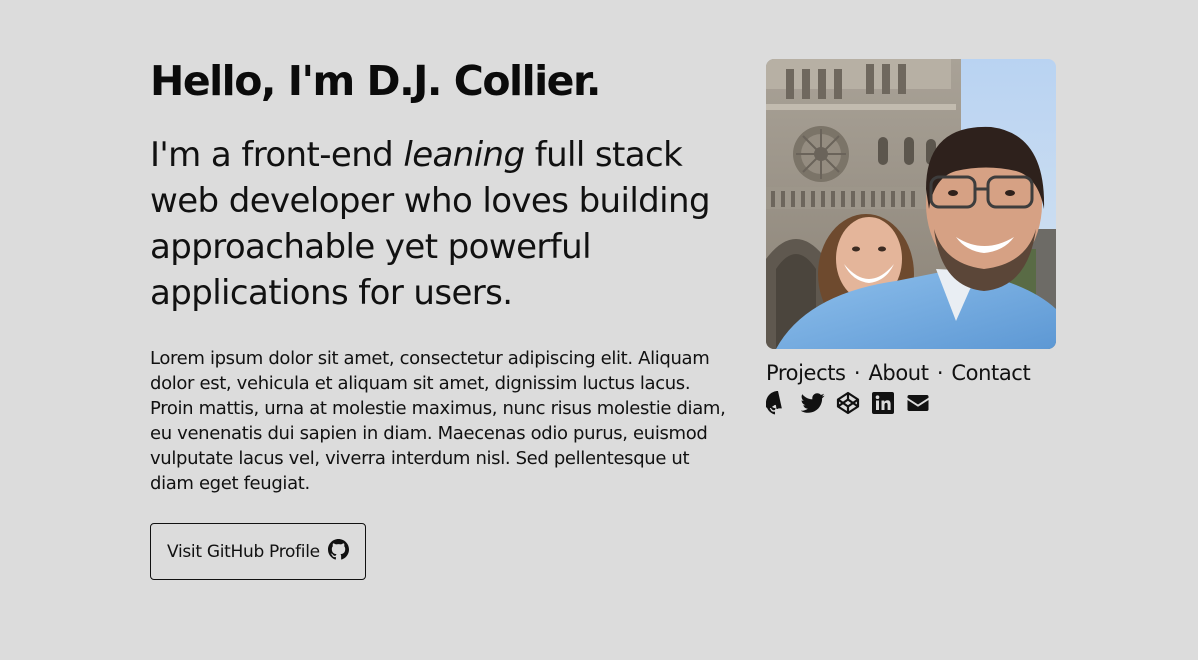 The width and height of the screenshot is (1198, 660). Describe the element at coordinates (918, 403) in the screenshot. I see `envelope-icon` at that location.